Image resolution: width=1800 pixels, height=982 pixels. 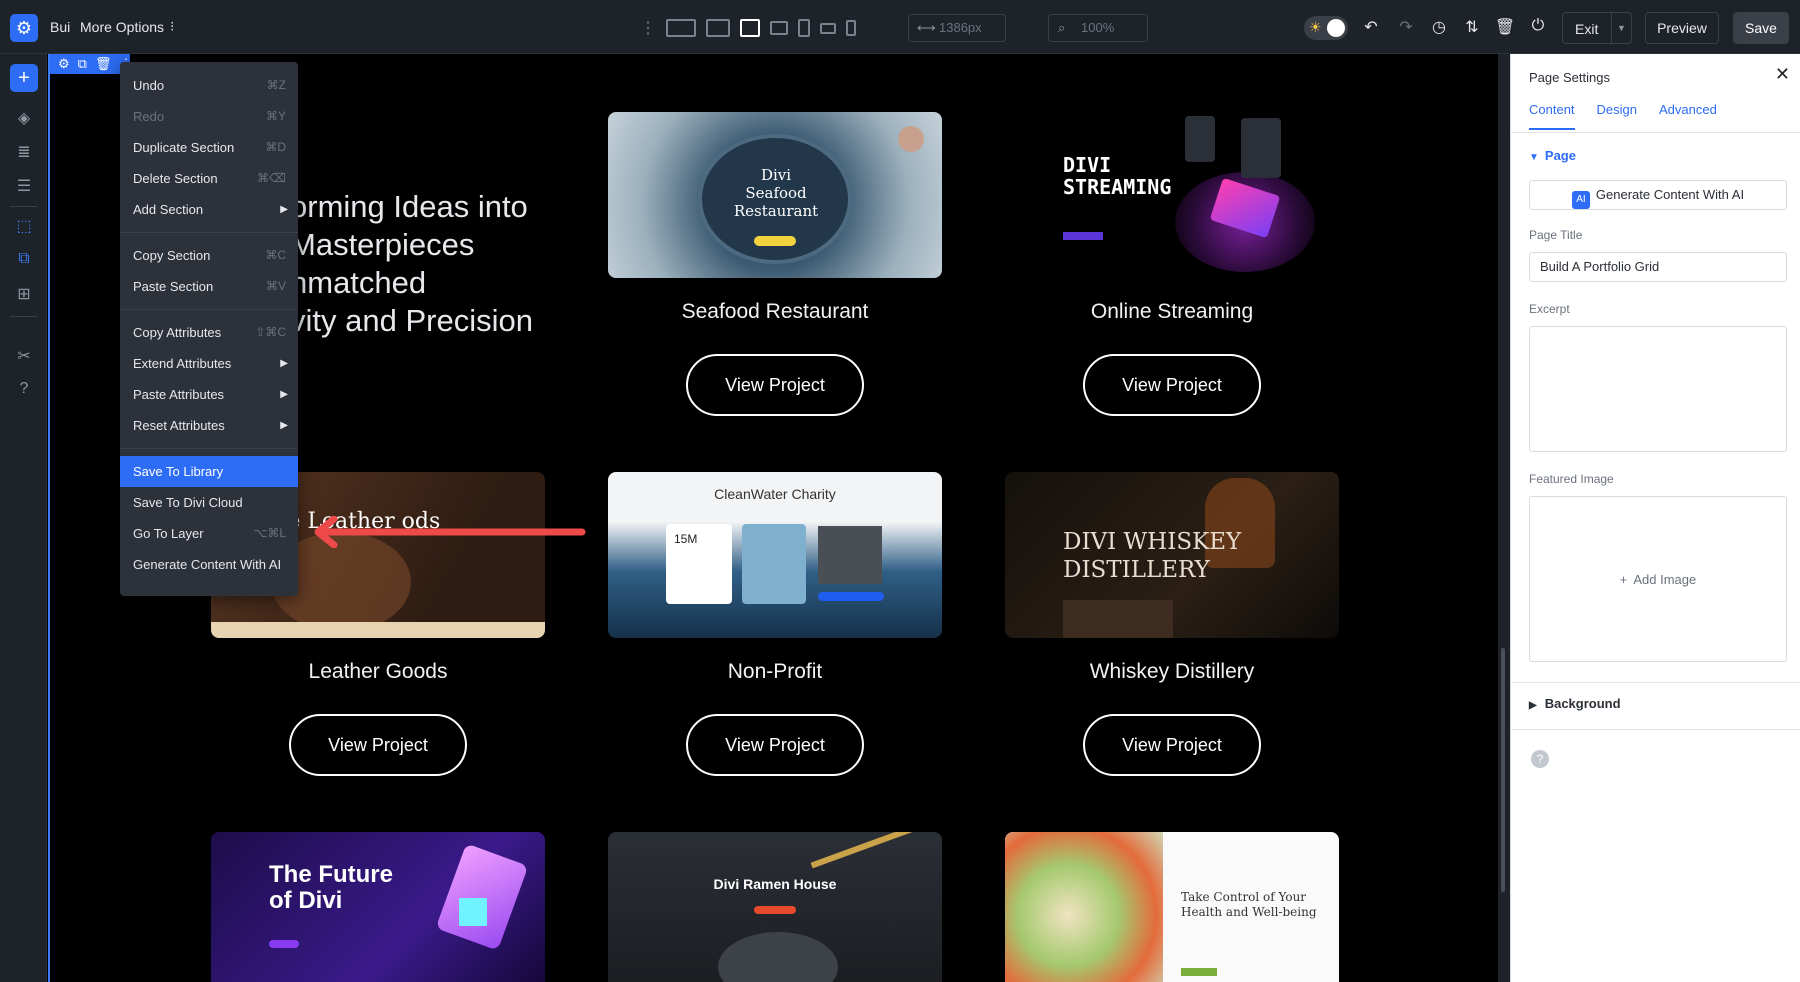 I want to click on close-icon: ✕, so click(x=1782, y=74).